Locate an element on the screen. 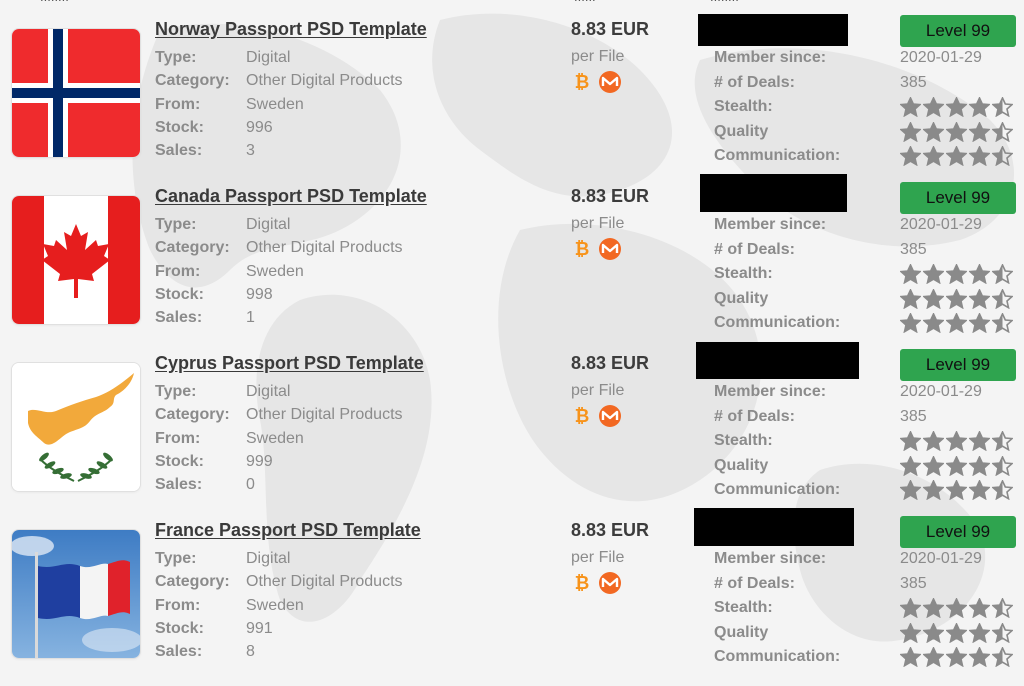 This screenshot has height=686, width=1024. bitcoin-icon: ₿ is located at coordinates (582, 82).